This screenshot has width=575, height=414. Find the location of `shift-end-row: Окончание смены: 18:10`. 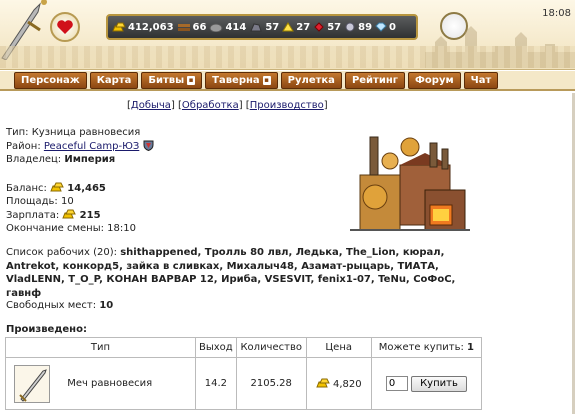

shift-end-row: Окончание смены: 18:10 is located at coordinates (71, 228).